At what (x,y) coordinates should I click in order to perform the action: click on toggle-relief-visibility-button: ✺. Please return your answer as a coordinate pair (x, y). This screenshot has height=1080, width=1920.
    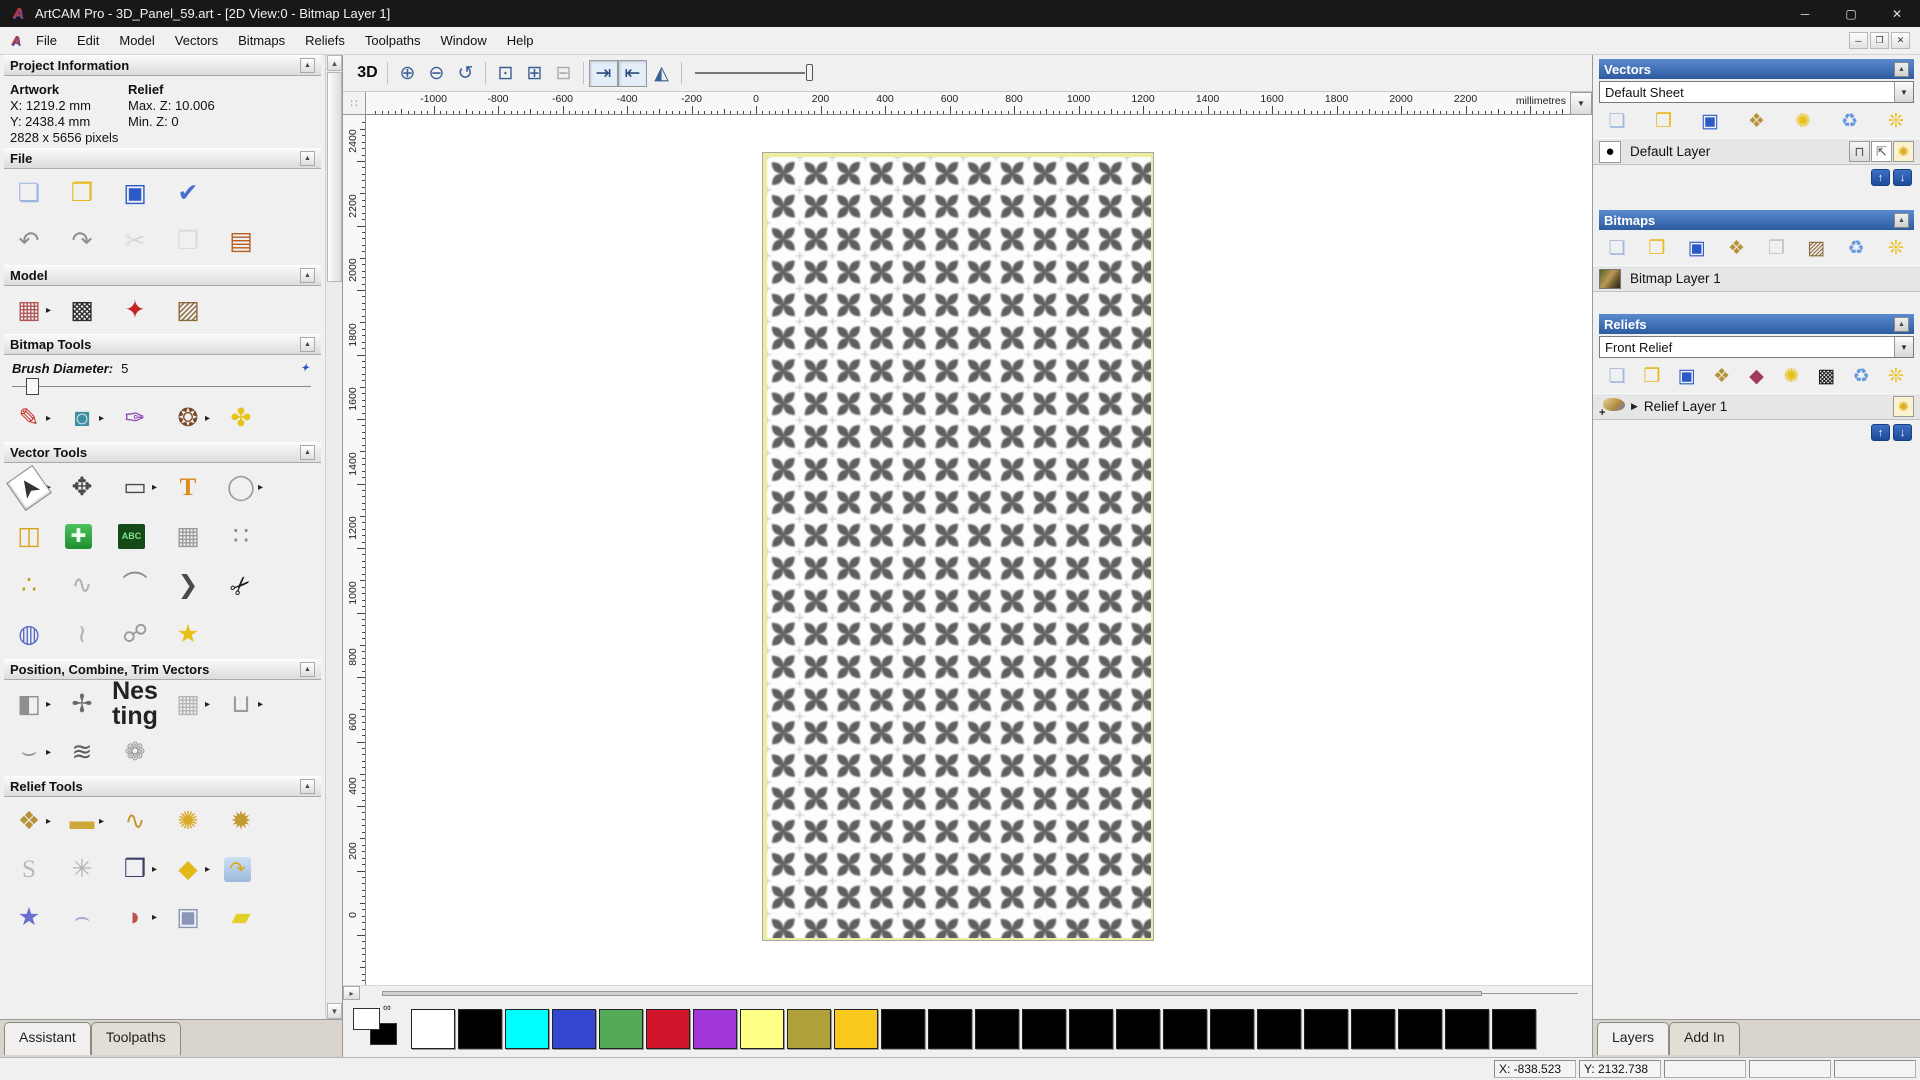
    Looking at the image, I should click on (1791, 376).